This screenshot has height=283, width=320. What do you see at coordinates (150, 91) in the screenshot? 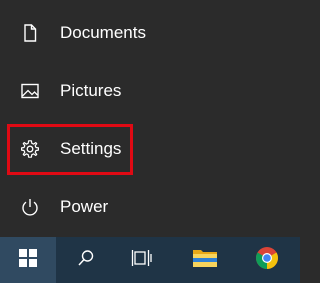
I see `menu-item-pictures: Pictures` at bounding box center [150, 91].